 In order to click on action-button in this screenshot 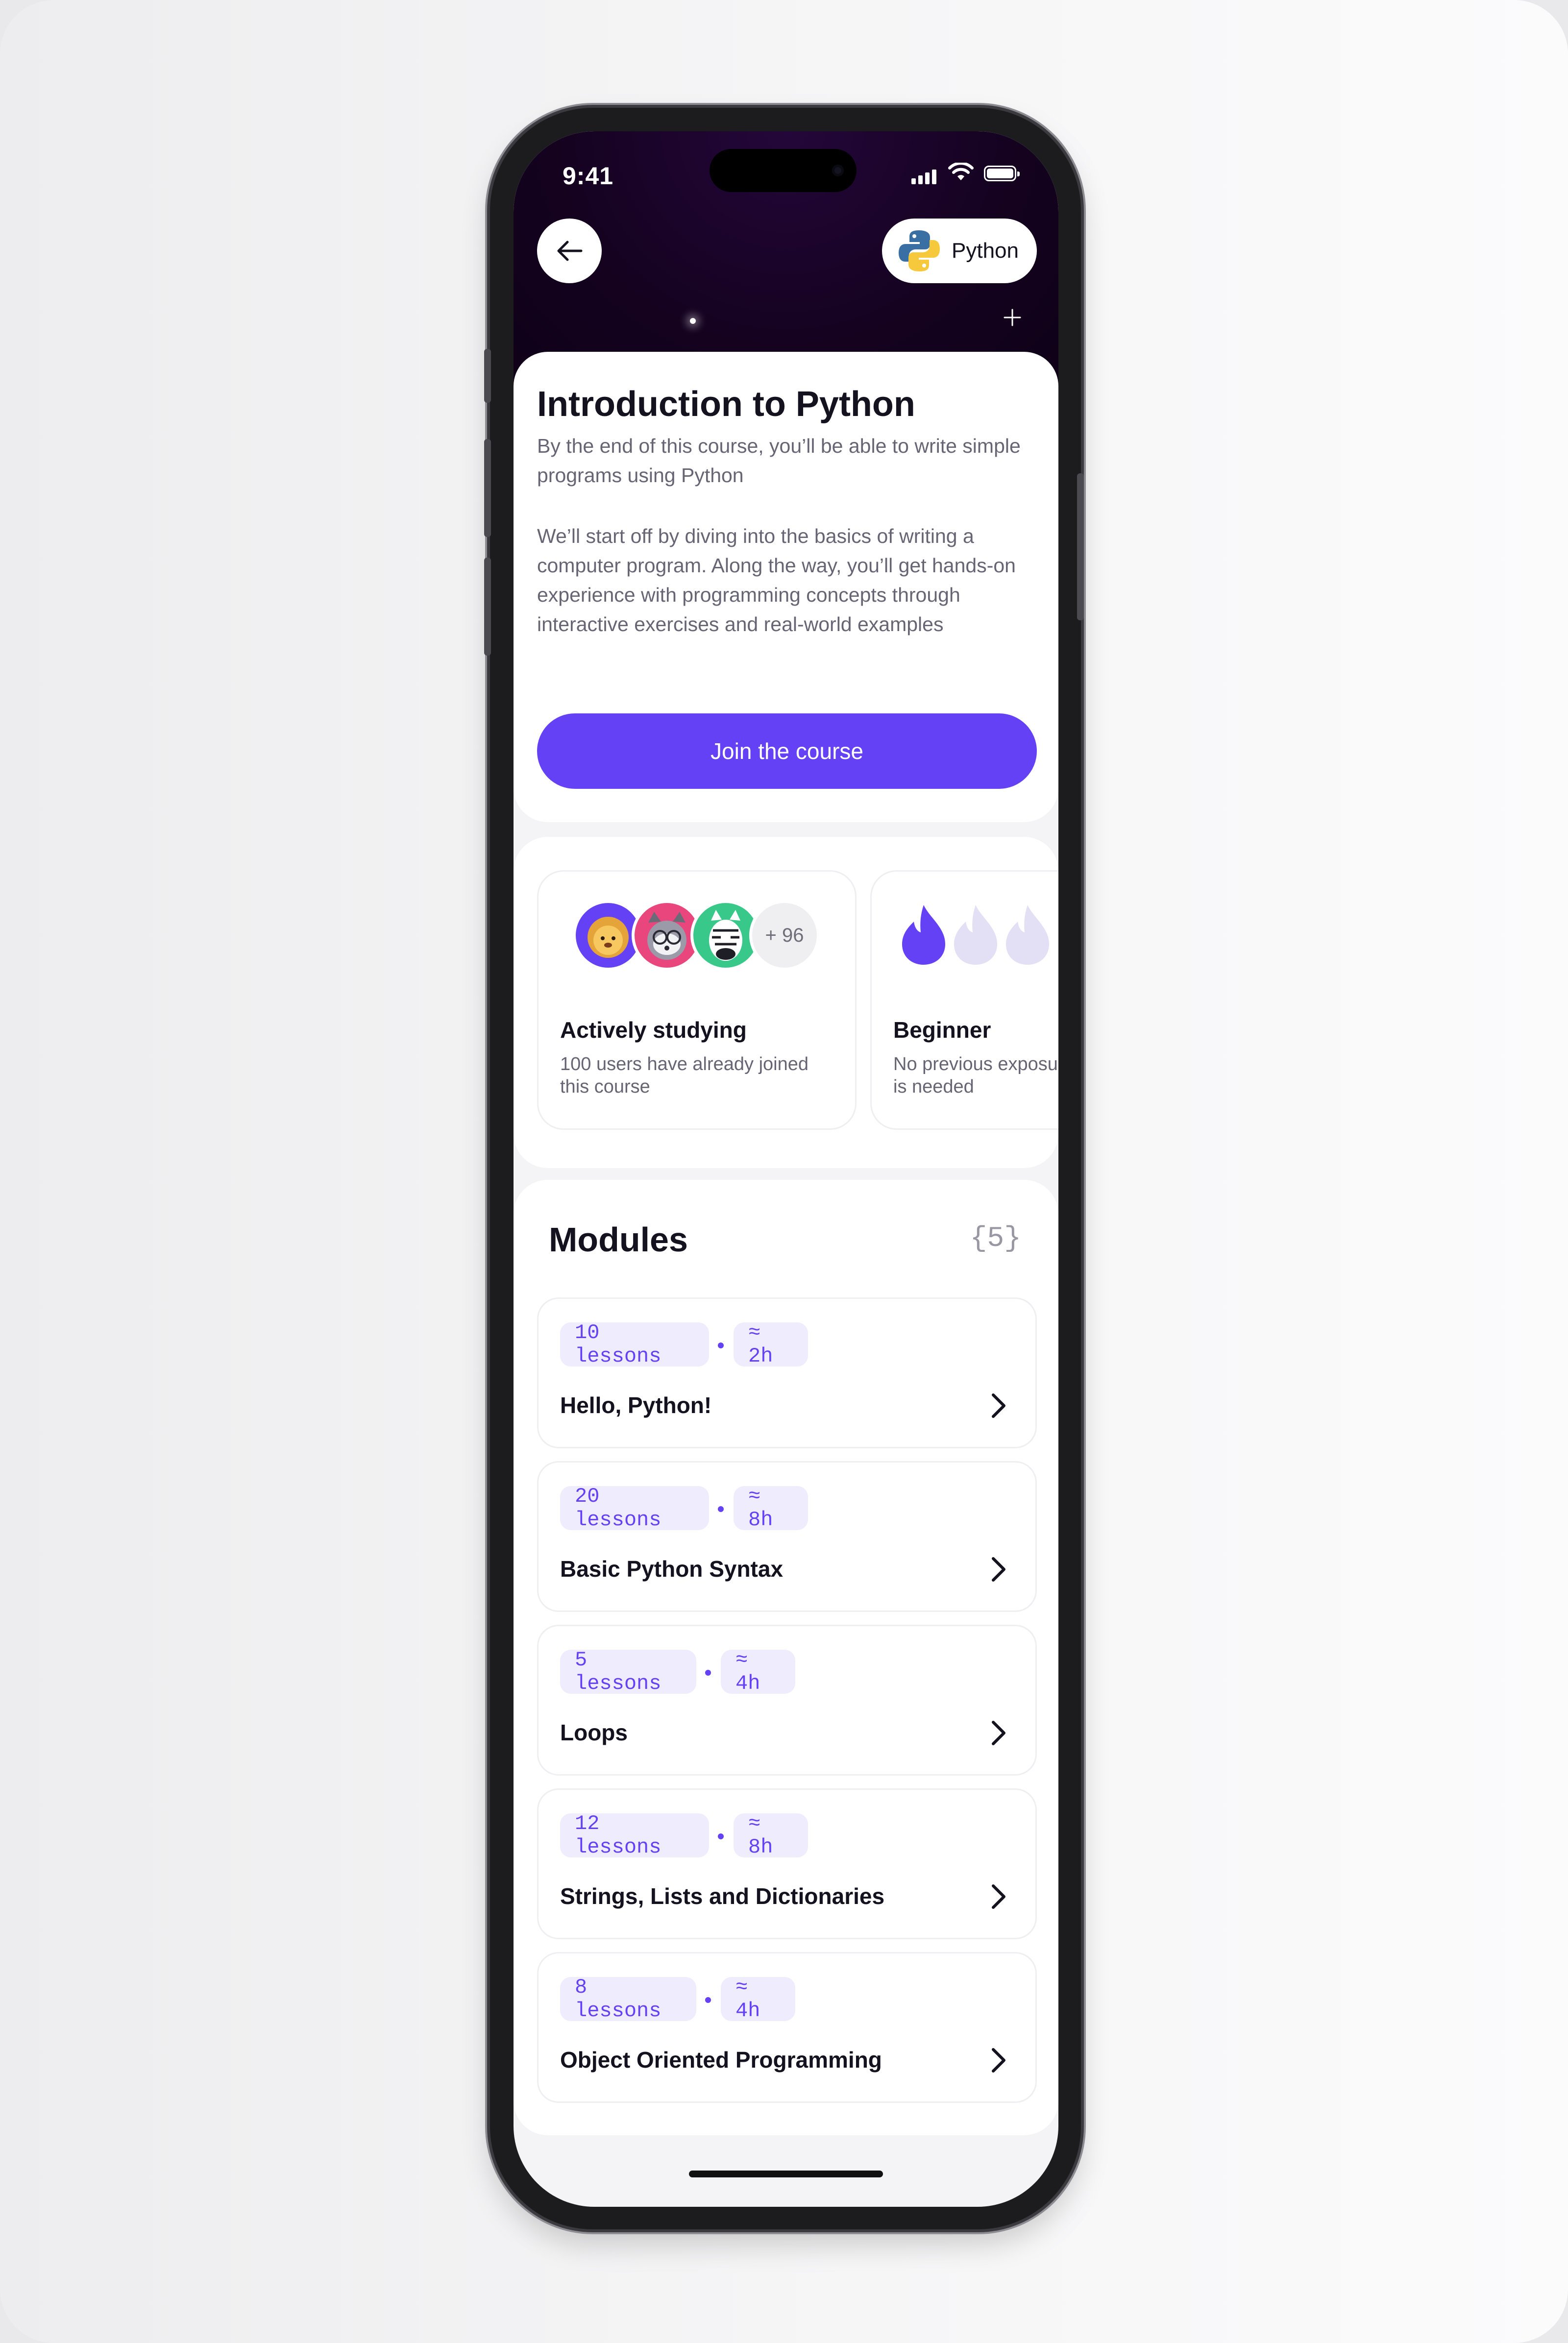, I will do `click(487, 376)`.